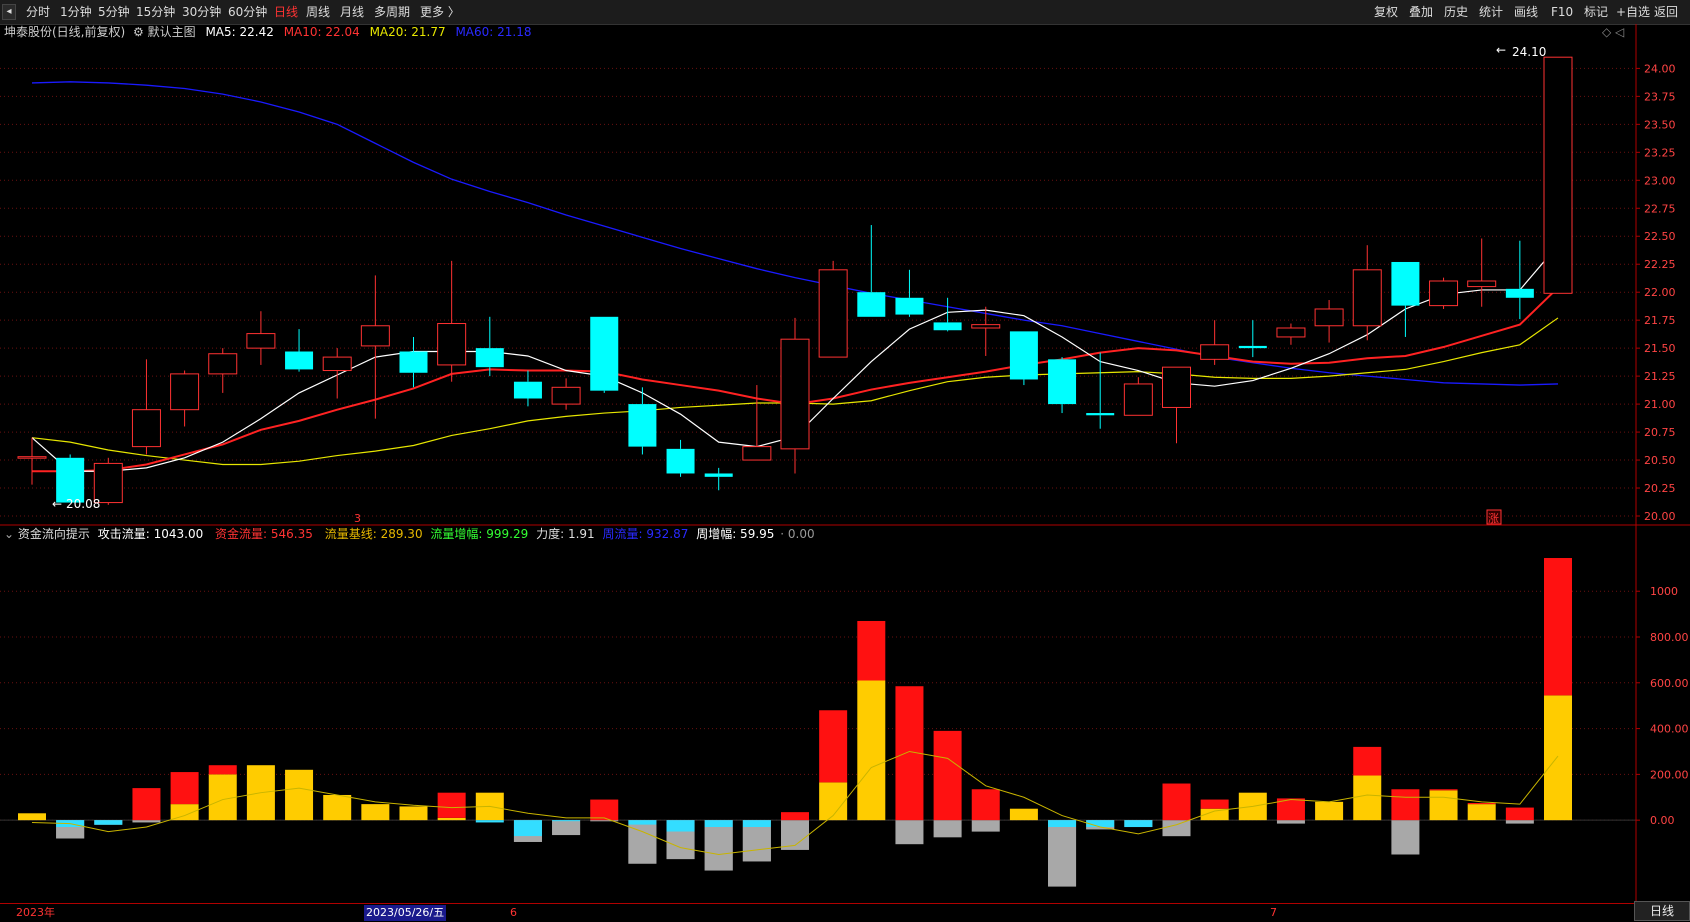  I want to click on tab-monthly: 月线, so click(352, 12).